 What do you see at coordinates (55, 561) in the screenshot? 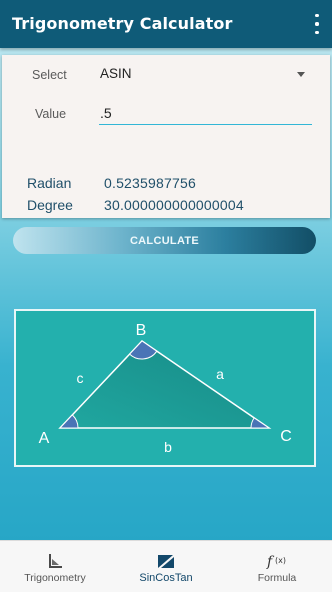
I see `triangle-ruler-icon` at bounding box center [55, 561].